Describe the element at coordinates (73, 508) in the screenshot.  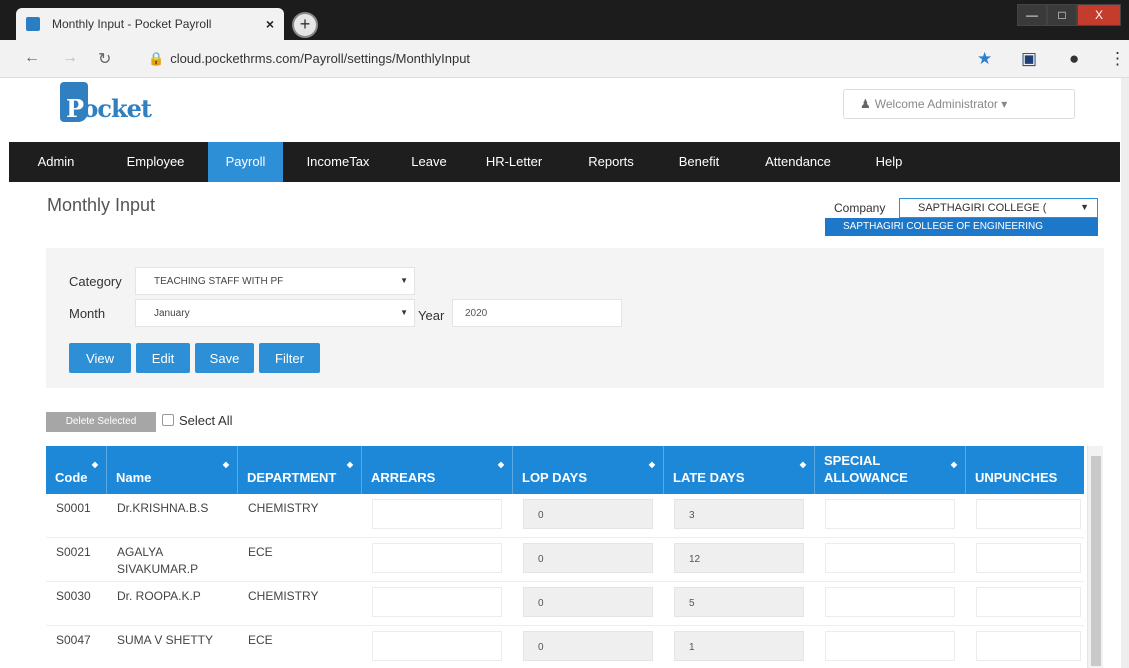
I see `cell-code: S0001` at that location.